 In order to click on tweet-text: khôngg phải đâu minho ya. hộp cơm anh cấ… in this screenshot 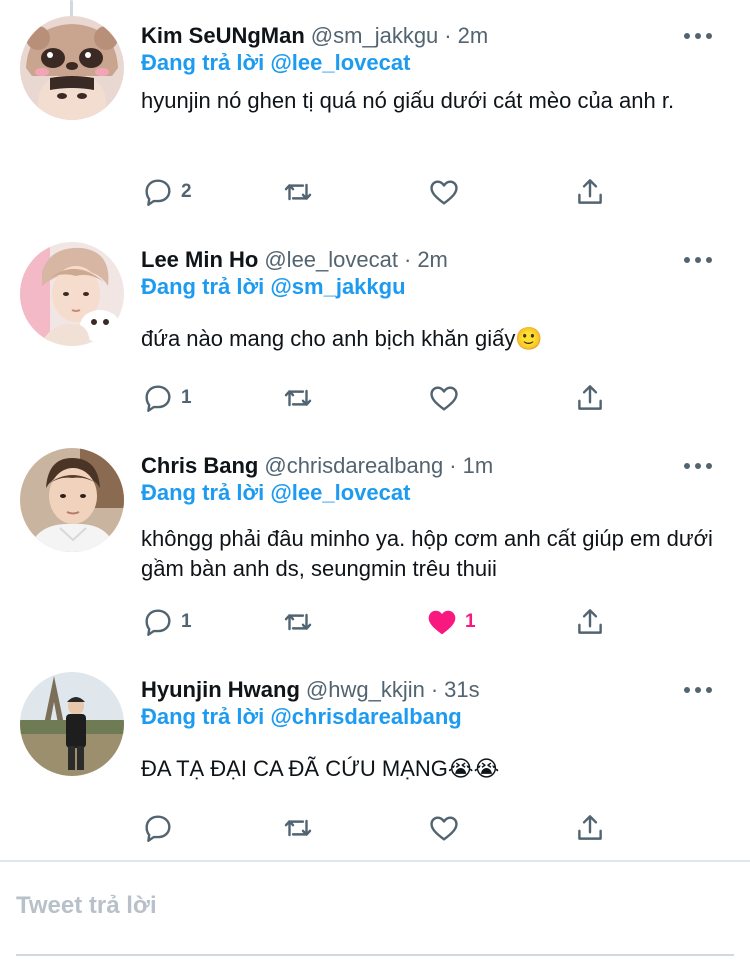, I will do `click(427, 553)`.